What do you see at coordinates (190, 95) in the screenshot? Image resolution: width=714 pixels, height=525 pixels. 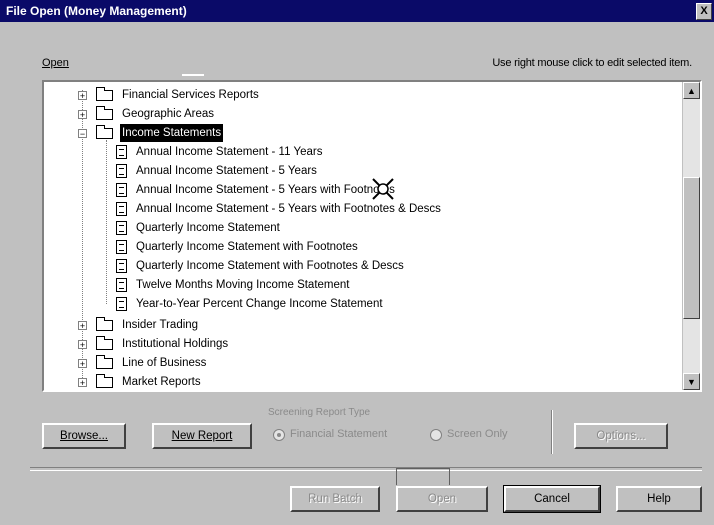 I see `tree-item-label: Financial Services Reports` at bounding box center [190, 95].